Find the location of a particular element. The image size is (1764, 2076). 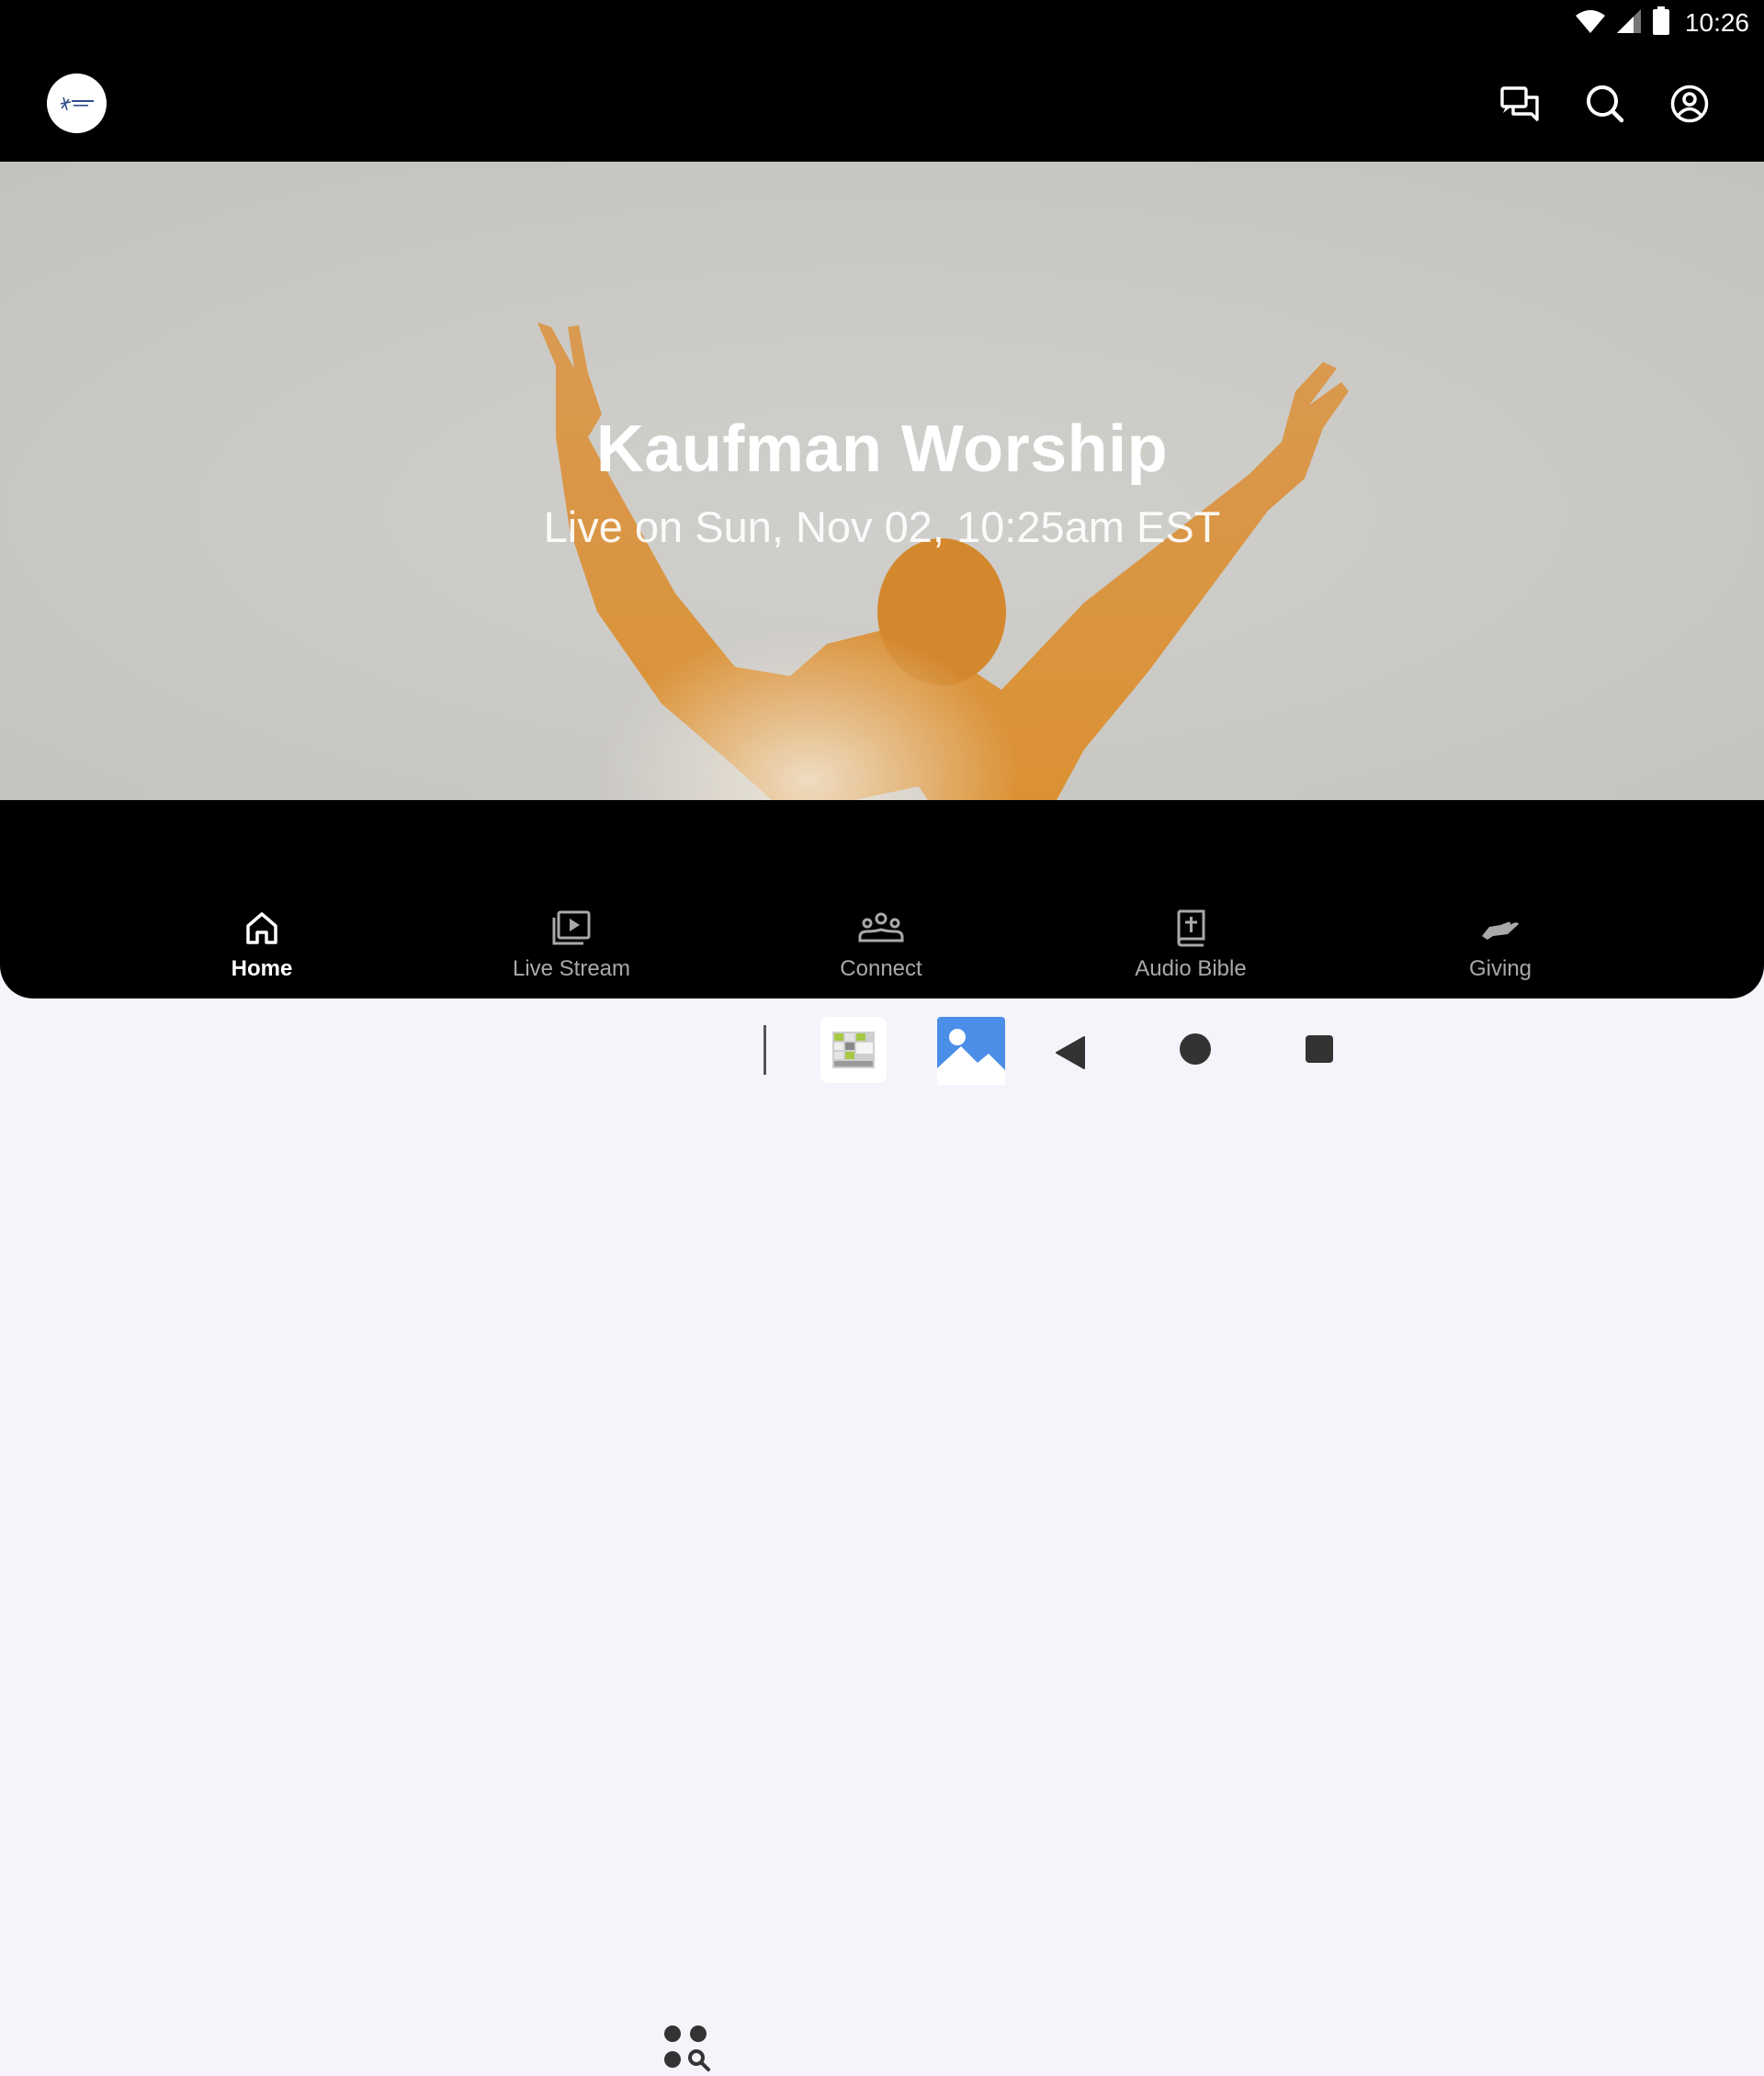

chat-icon is located at coordinates (1520, 103).